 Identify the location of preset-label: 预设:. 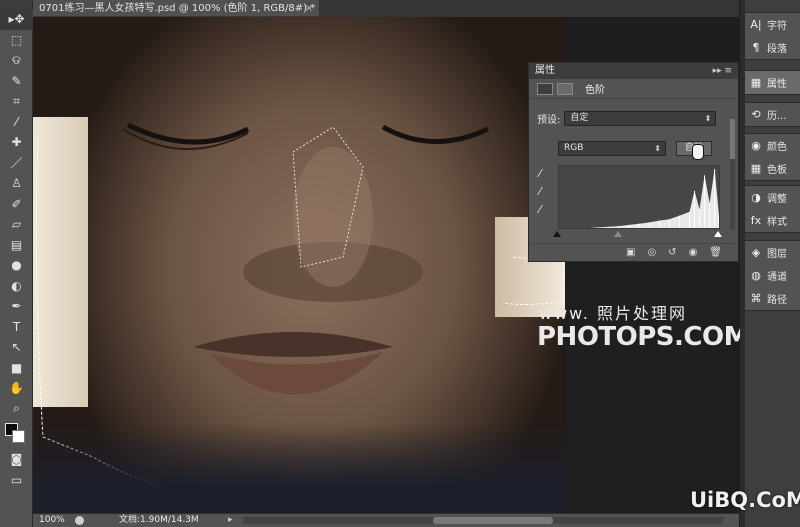
(549, 120).